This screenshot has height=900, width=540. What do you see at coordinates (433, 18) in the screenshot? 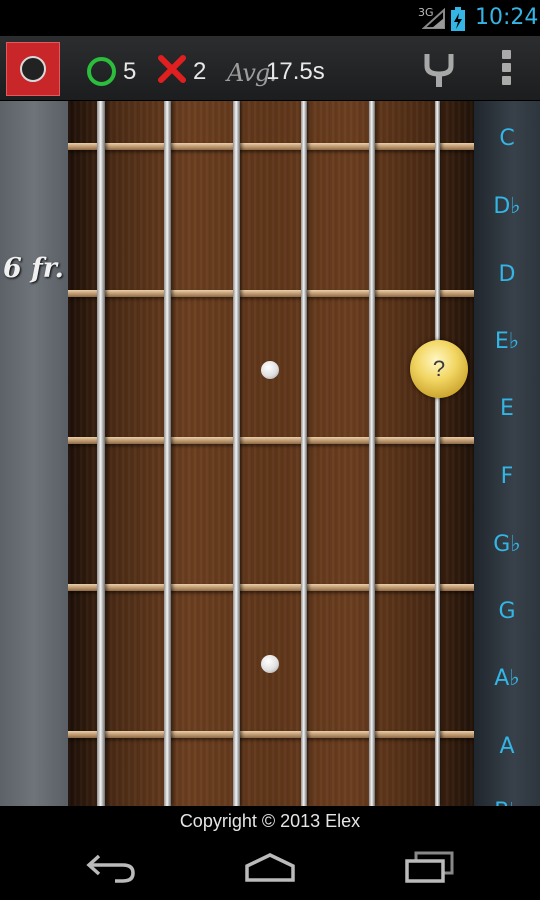
I see `signal-icon` at bounding box center [433, 18].